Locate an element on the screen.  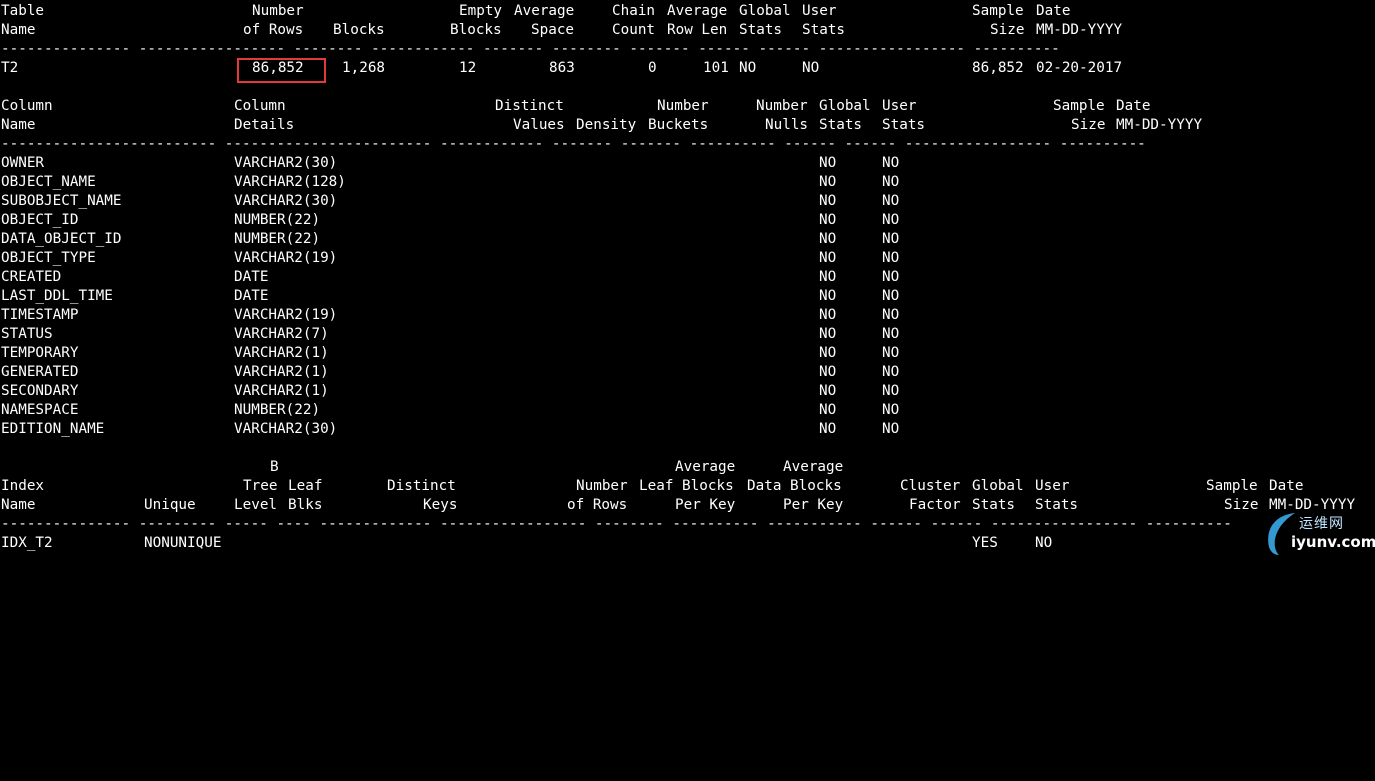
hdr-column: Column is located at coordinates (27, 106).